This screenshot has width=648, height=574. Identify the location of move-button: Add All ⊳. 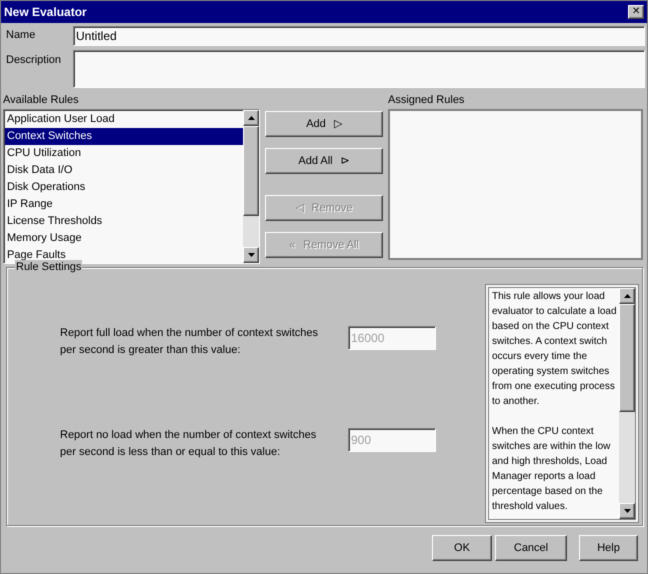
(324, 161).